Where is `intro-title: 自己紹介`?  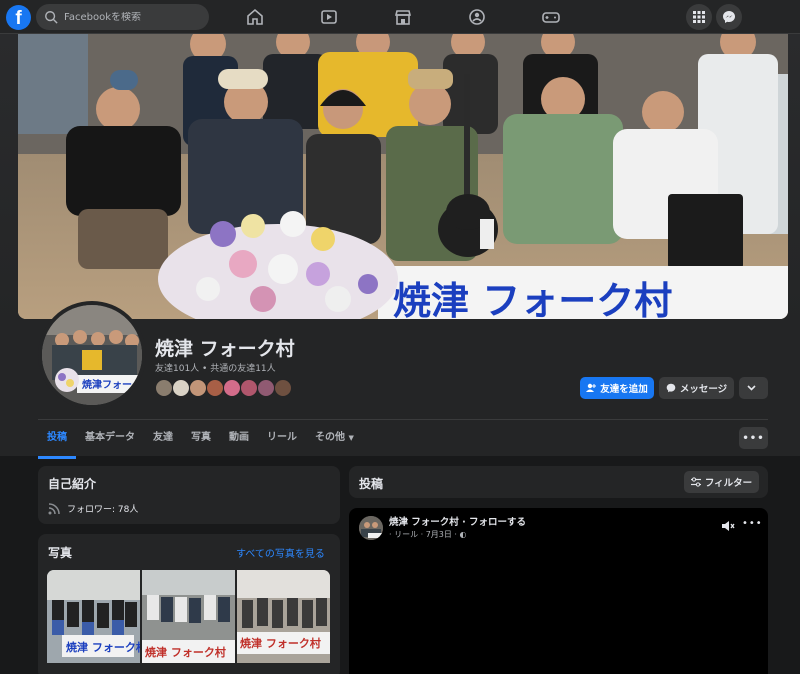
intro-title: 自己紹介 is located at coordinates (72, 484).